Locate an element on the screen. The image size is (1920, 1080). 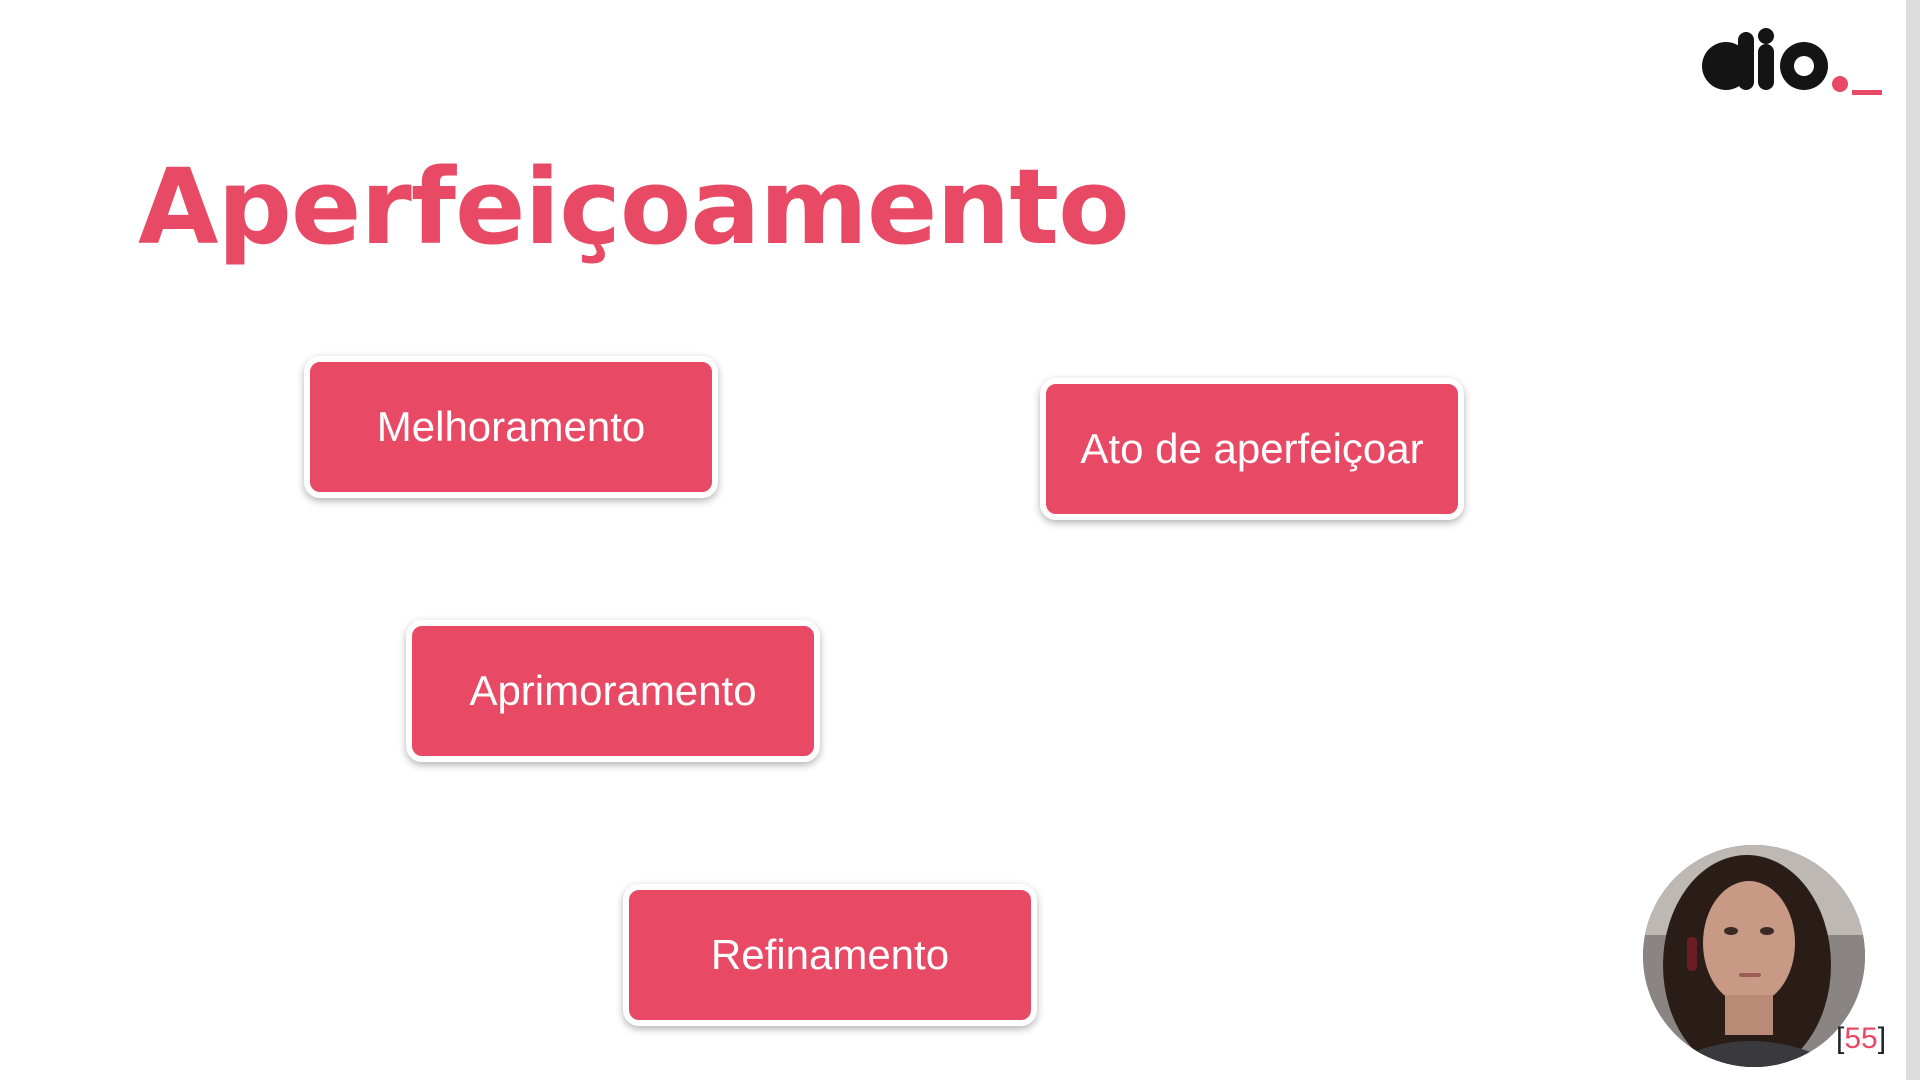
card-melhoramento: Melhoramento is located at coordinates (511, 427).